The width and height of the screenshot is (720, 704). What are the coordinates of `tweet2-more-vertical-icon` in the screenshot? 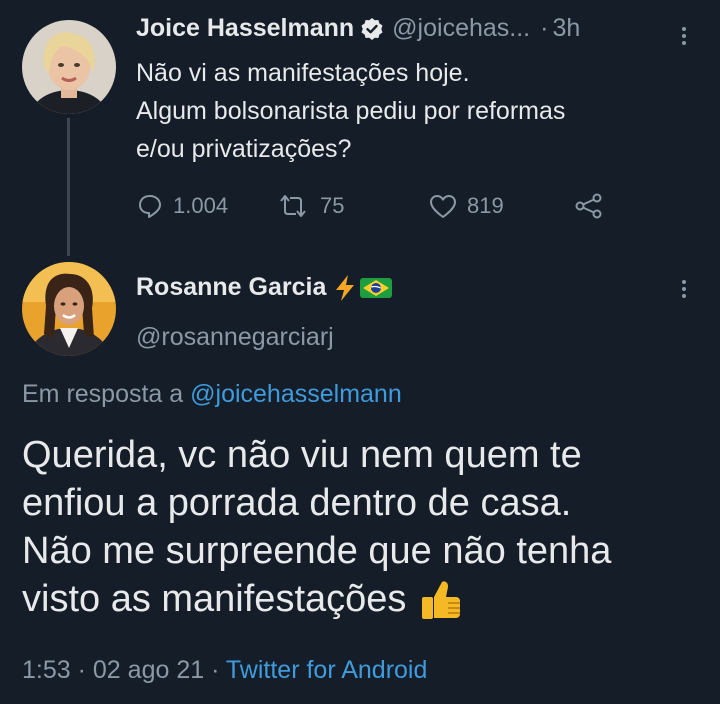 It's located at (685, 289).